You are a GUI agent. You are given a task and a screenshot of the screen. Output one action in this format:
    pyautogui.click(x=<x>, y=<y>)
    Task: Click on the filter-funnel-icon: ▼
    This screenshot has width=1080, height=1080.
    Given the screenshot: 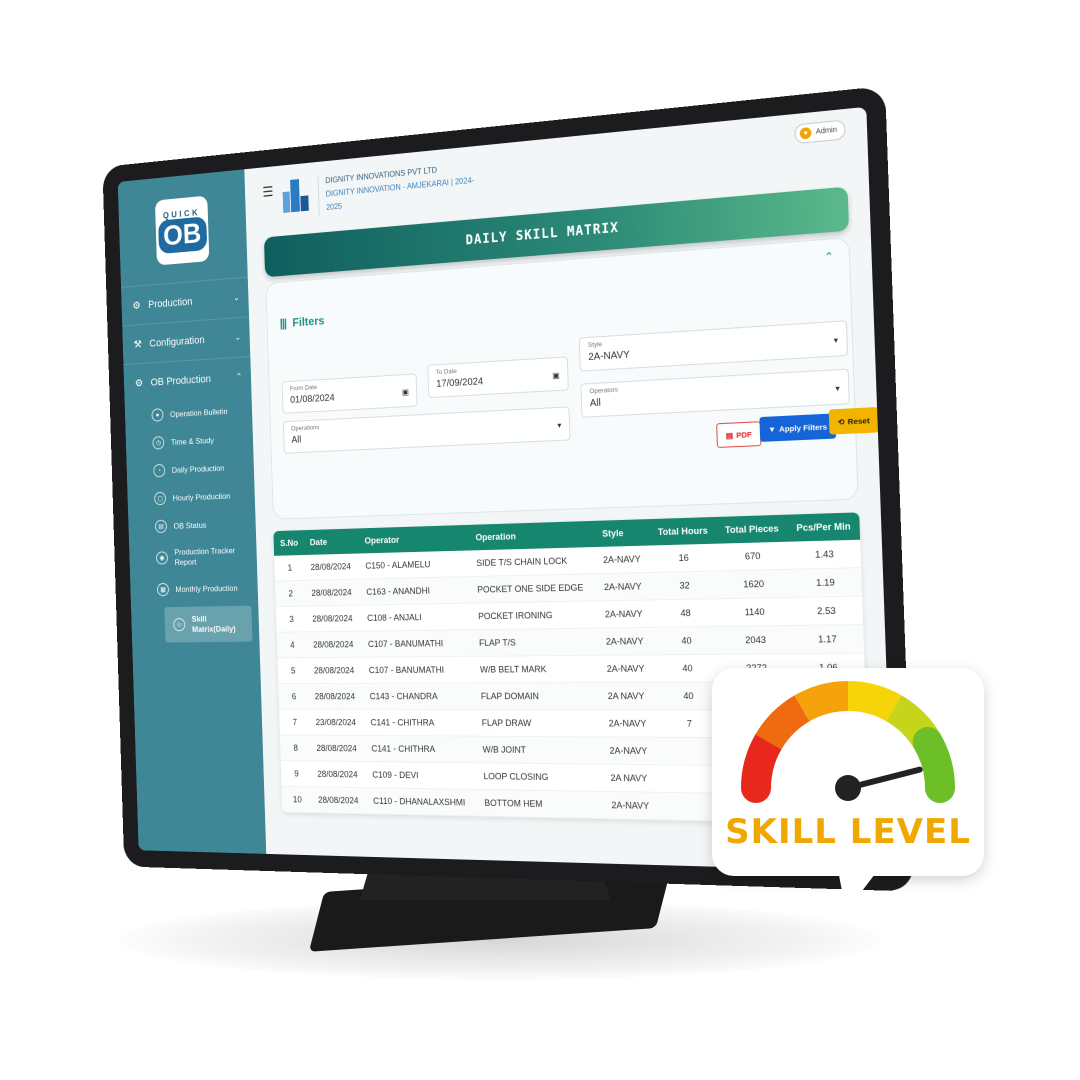 What is the action you would take?
    pyautogui.click(x=772, y=429)
    